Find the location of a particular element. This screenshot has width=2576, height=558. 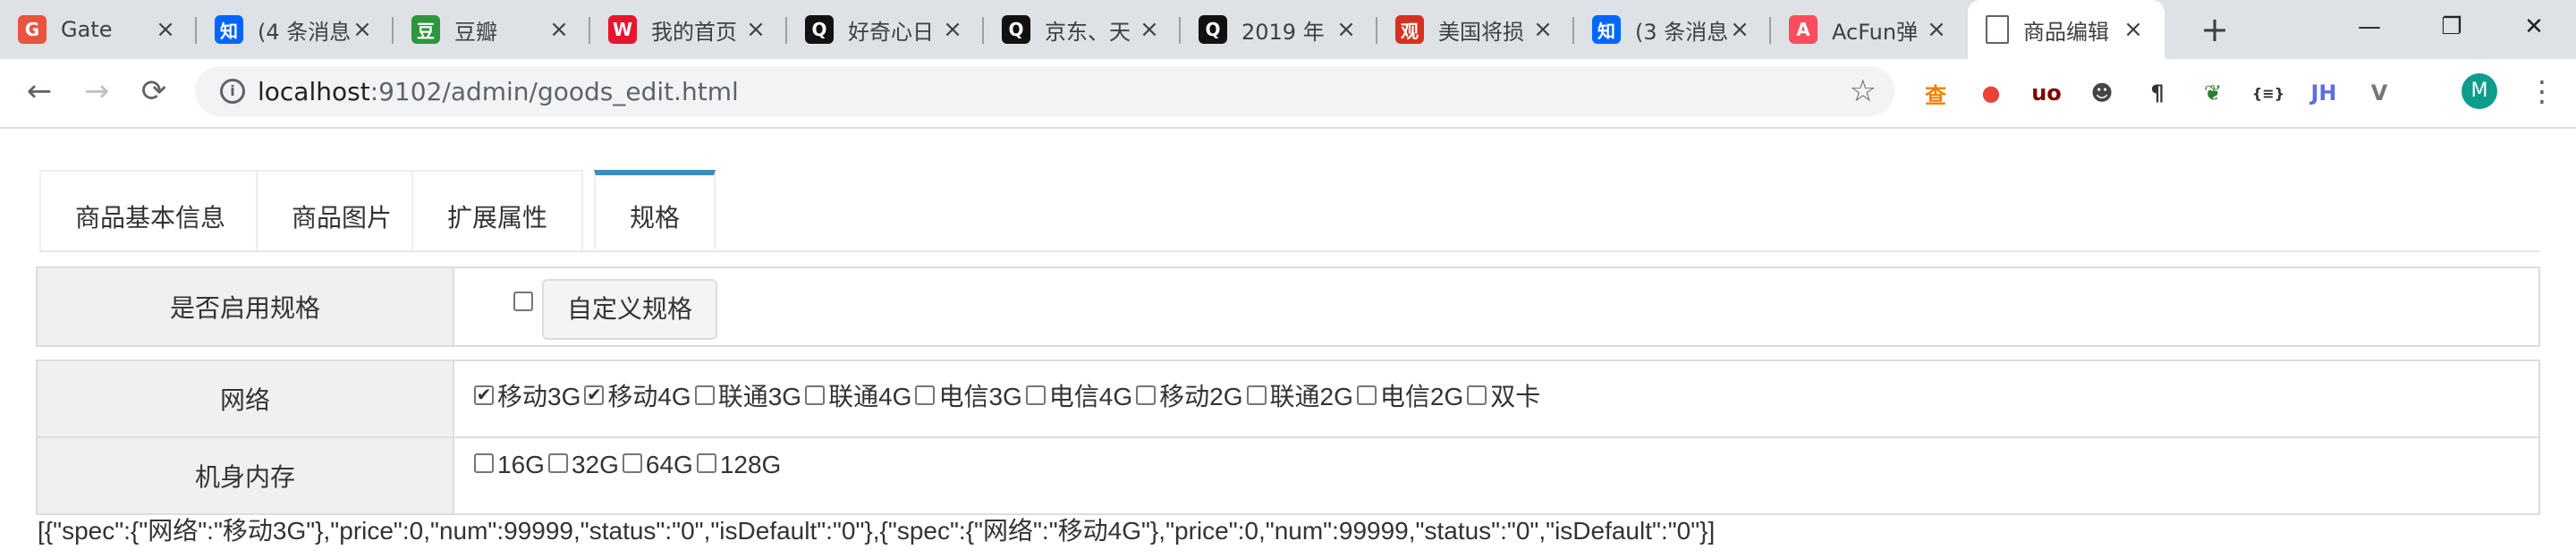

network-option: ✔ 移动3G is located at coordinates (527, 395).